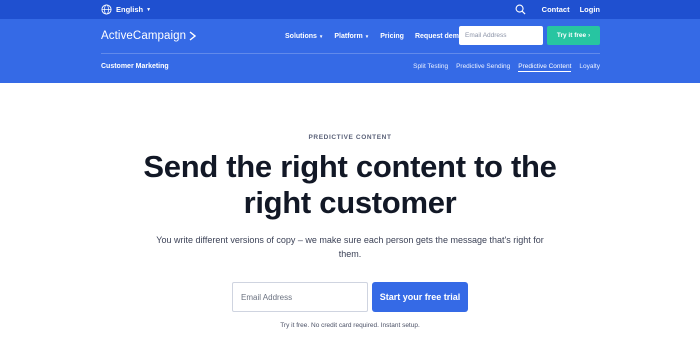 Image resolution: width=700 pixels, height=347 pixels. Describe the element at coordinates (545, 67) in the screenshot. I see `sub-nav-predictive-content: Predictive Content` at that location.